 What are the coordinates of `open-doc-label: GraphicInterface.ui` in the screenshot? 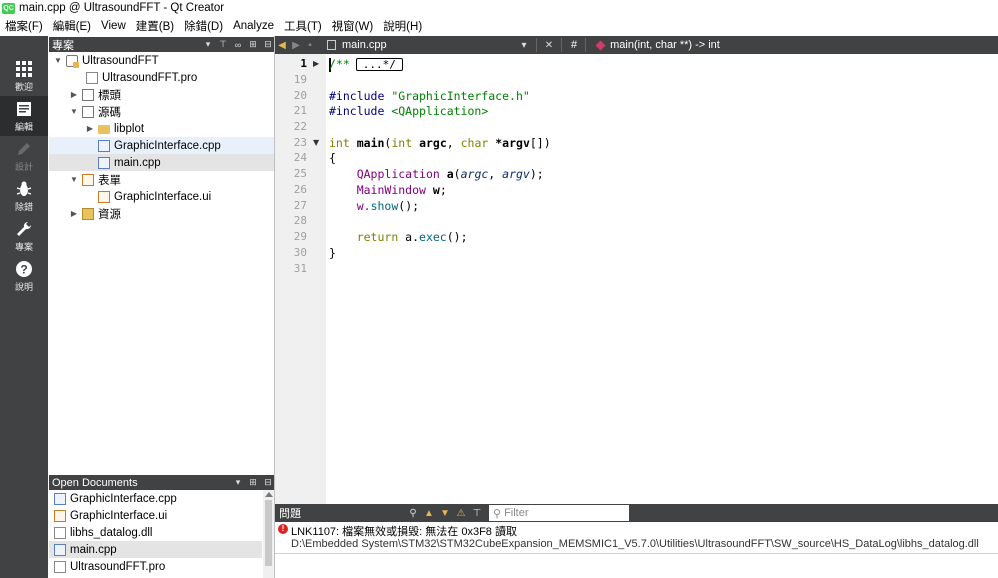 It's located at (119, 515).